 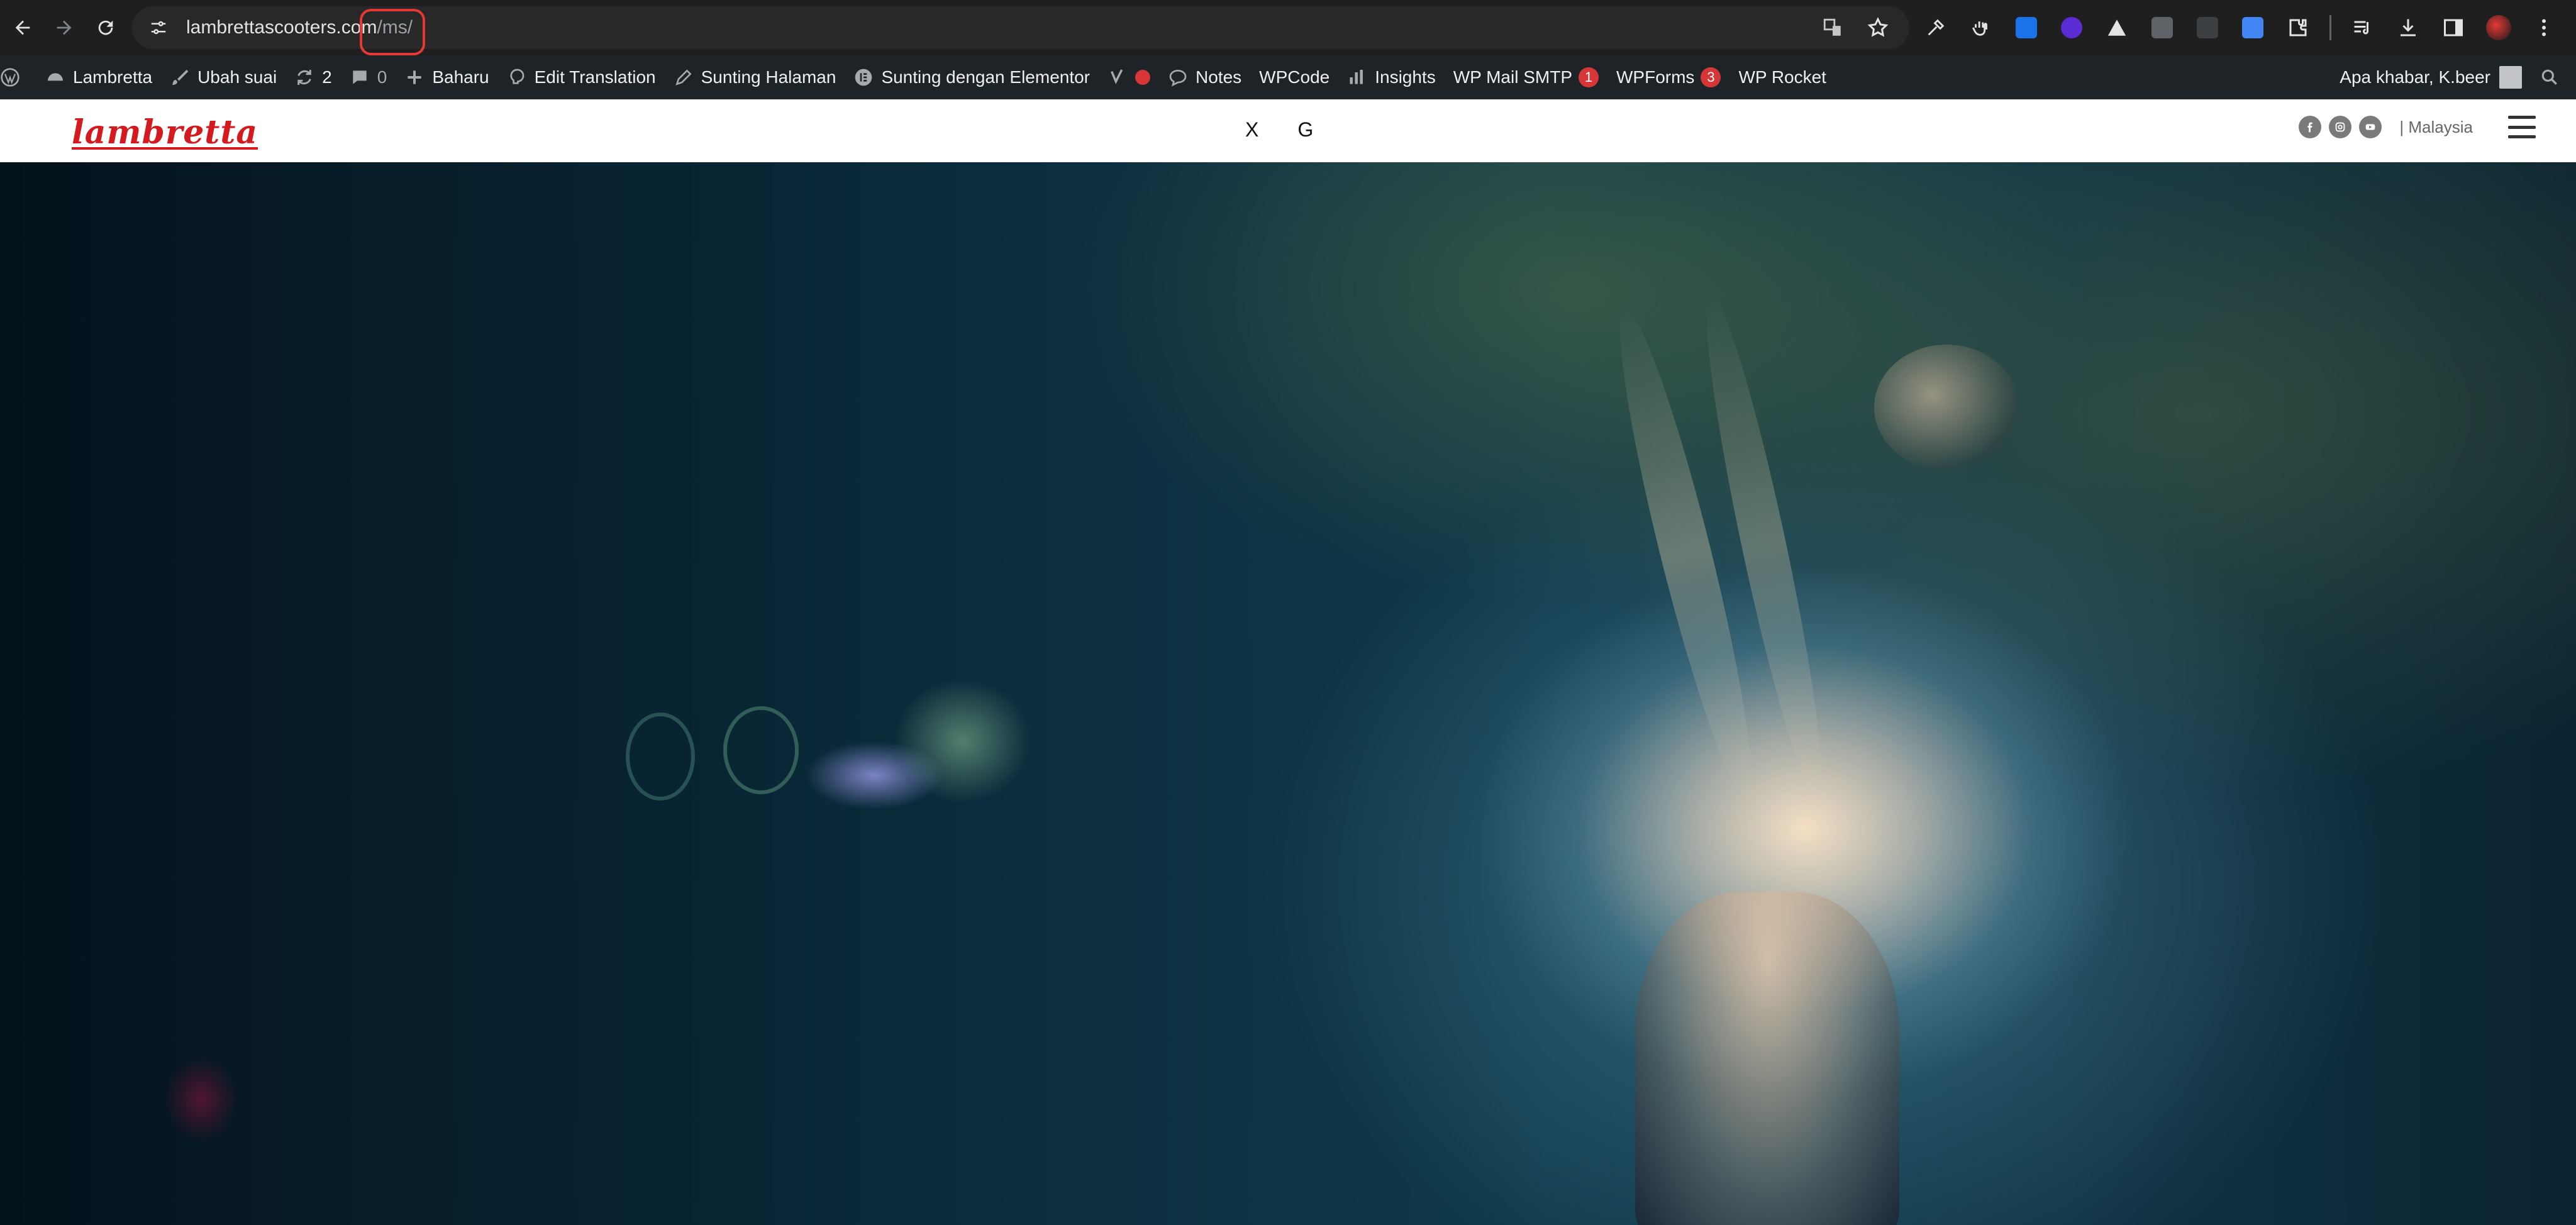 I want to click on wp-item-wp-rocket-label: WP Rocket, so click(x=1782, y=77).